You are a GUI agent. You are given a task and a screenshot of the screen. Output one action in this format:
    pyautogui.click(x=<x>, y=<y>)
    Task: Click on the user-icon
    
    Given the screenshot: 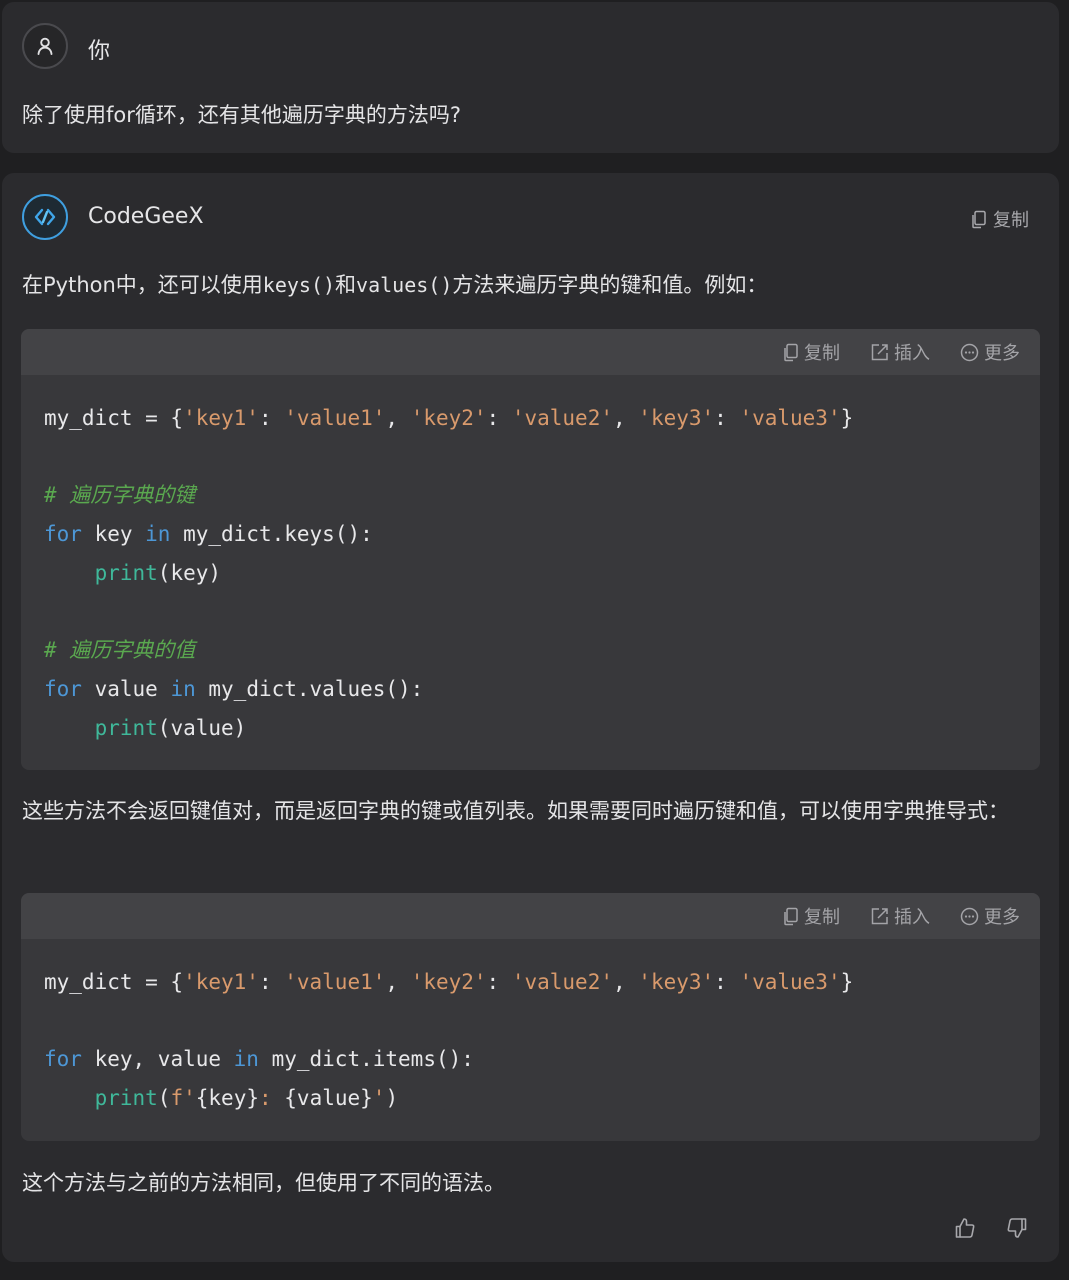 What is the action you would take?
    pyautogui.click(x=45, y=46)
    